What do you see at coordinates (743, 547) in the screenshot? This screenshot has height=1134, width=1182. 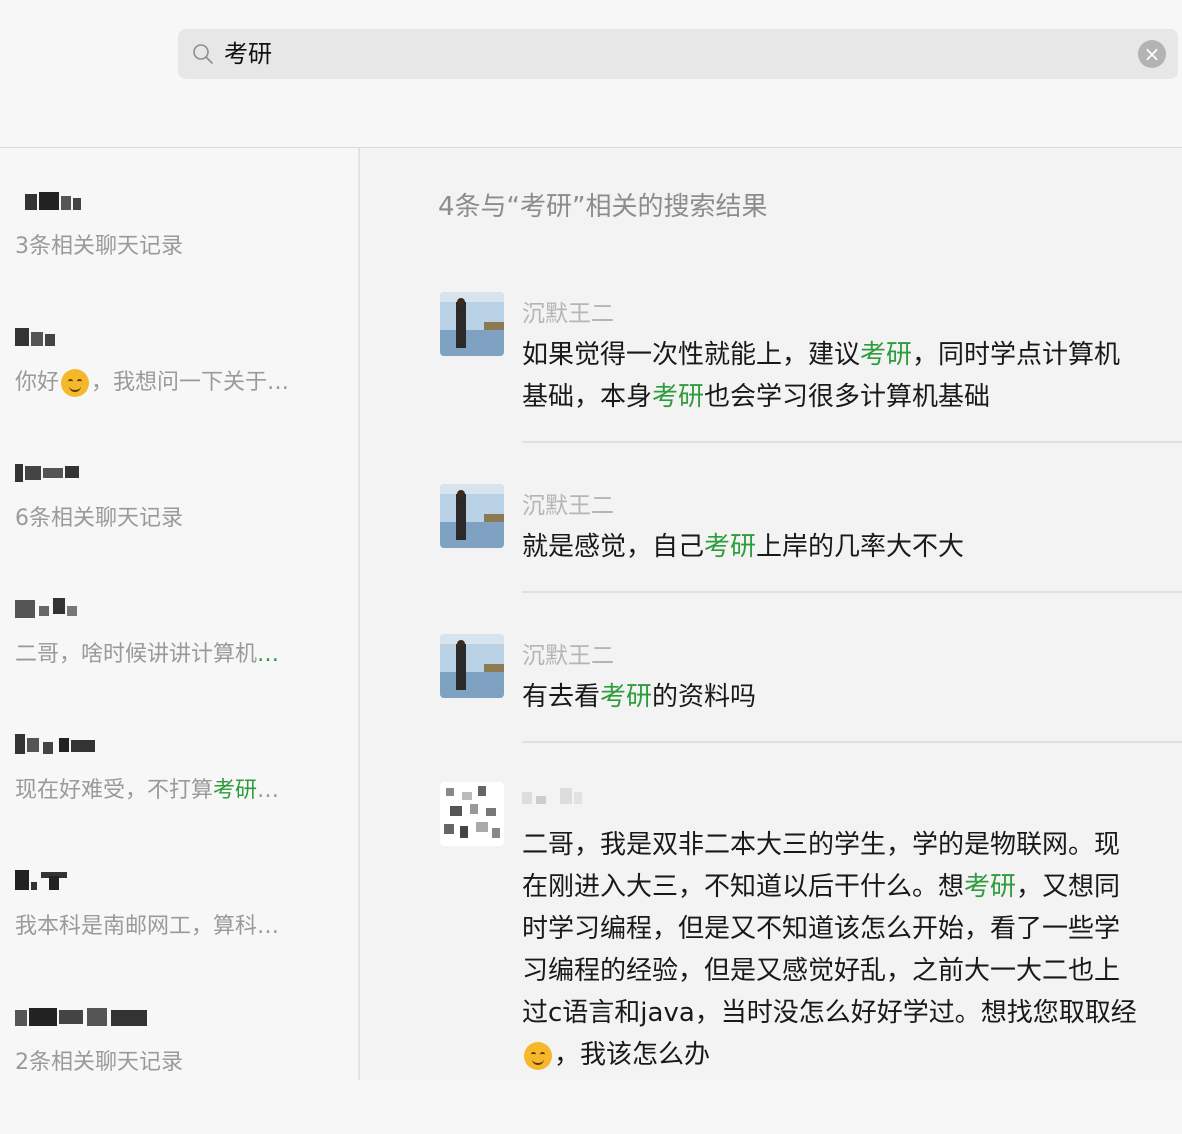 I see `message-text: 就是感觉，自己考研上岸的几率大不大` at bounding box center [743, 547].